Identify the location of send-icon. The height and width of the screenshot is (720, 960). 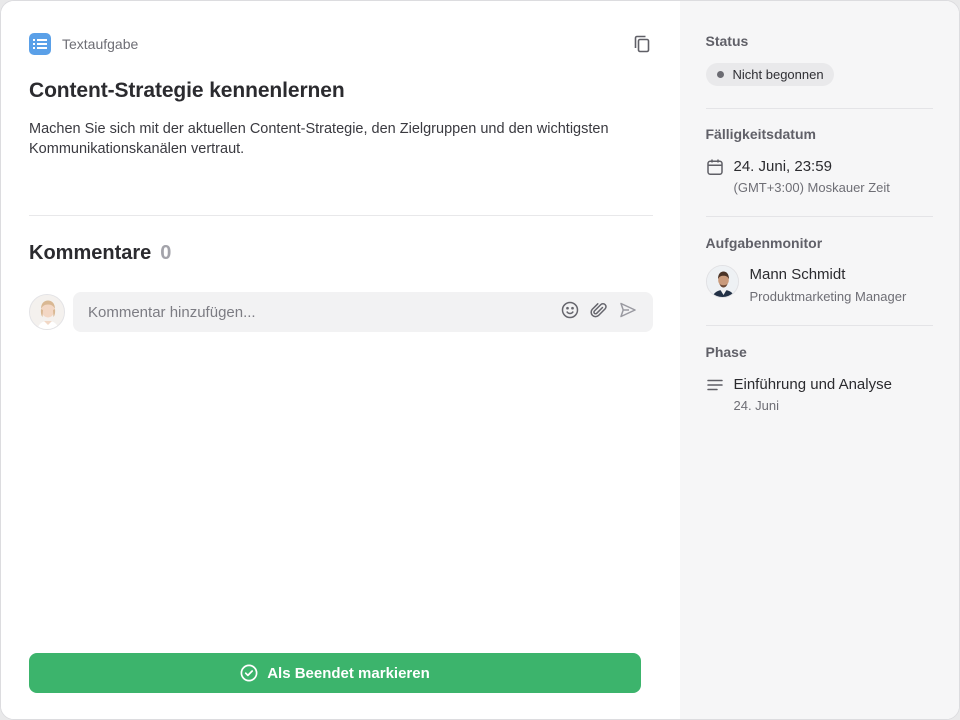
(628, 312).